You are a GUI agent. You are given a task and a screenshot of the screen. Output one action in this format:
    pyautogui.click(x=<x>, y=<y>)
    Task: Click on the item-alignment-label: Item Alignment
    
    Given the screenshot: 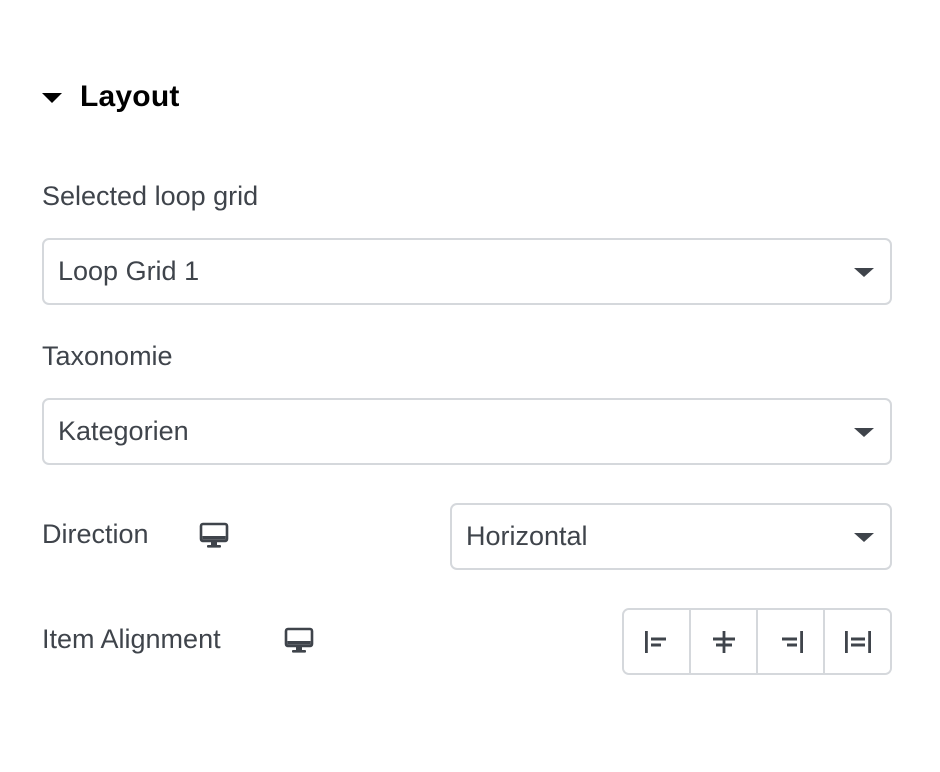 What is the action you would take?
    pyautogui.click(x=131, y=639)
    